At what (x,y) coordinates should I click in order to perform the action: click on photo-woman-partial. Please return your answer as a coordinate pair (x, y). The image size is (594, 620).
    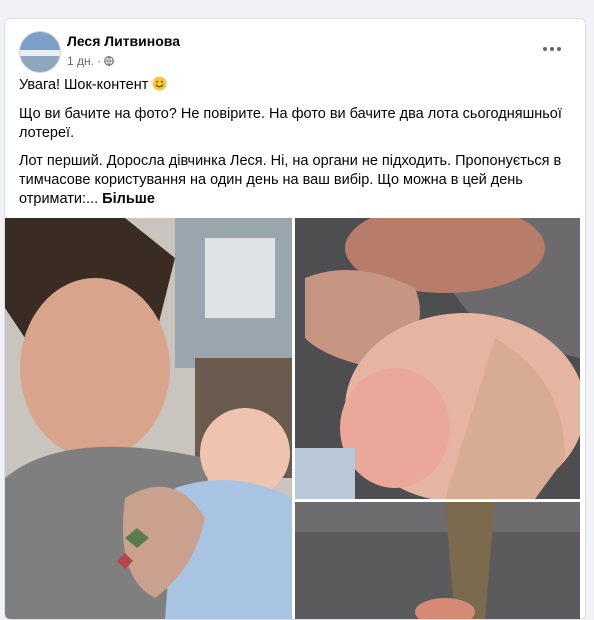
    Looking at the image, I should click on (437, 560).